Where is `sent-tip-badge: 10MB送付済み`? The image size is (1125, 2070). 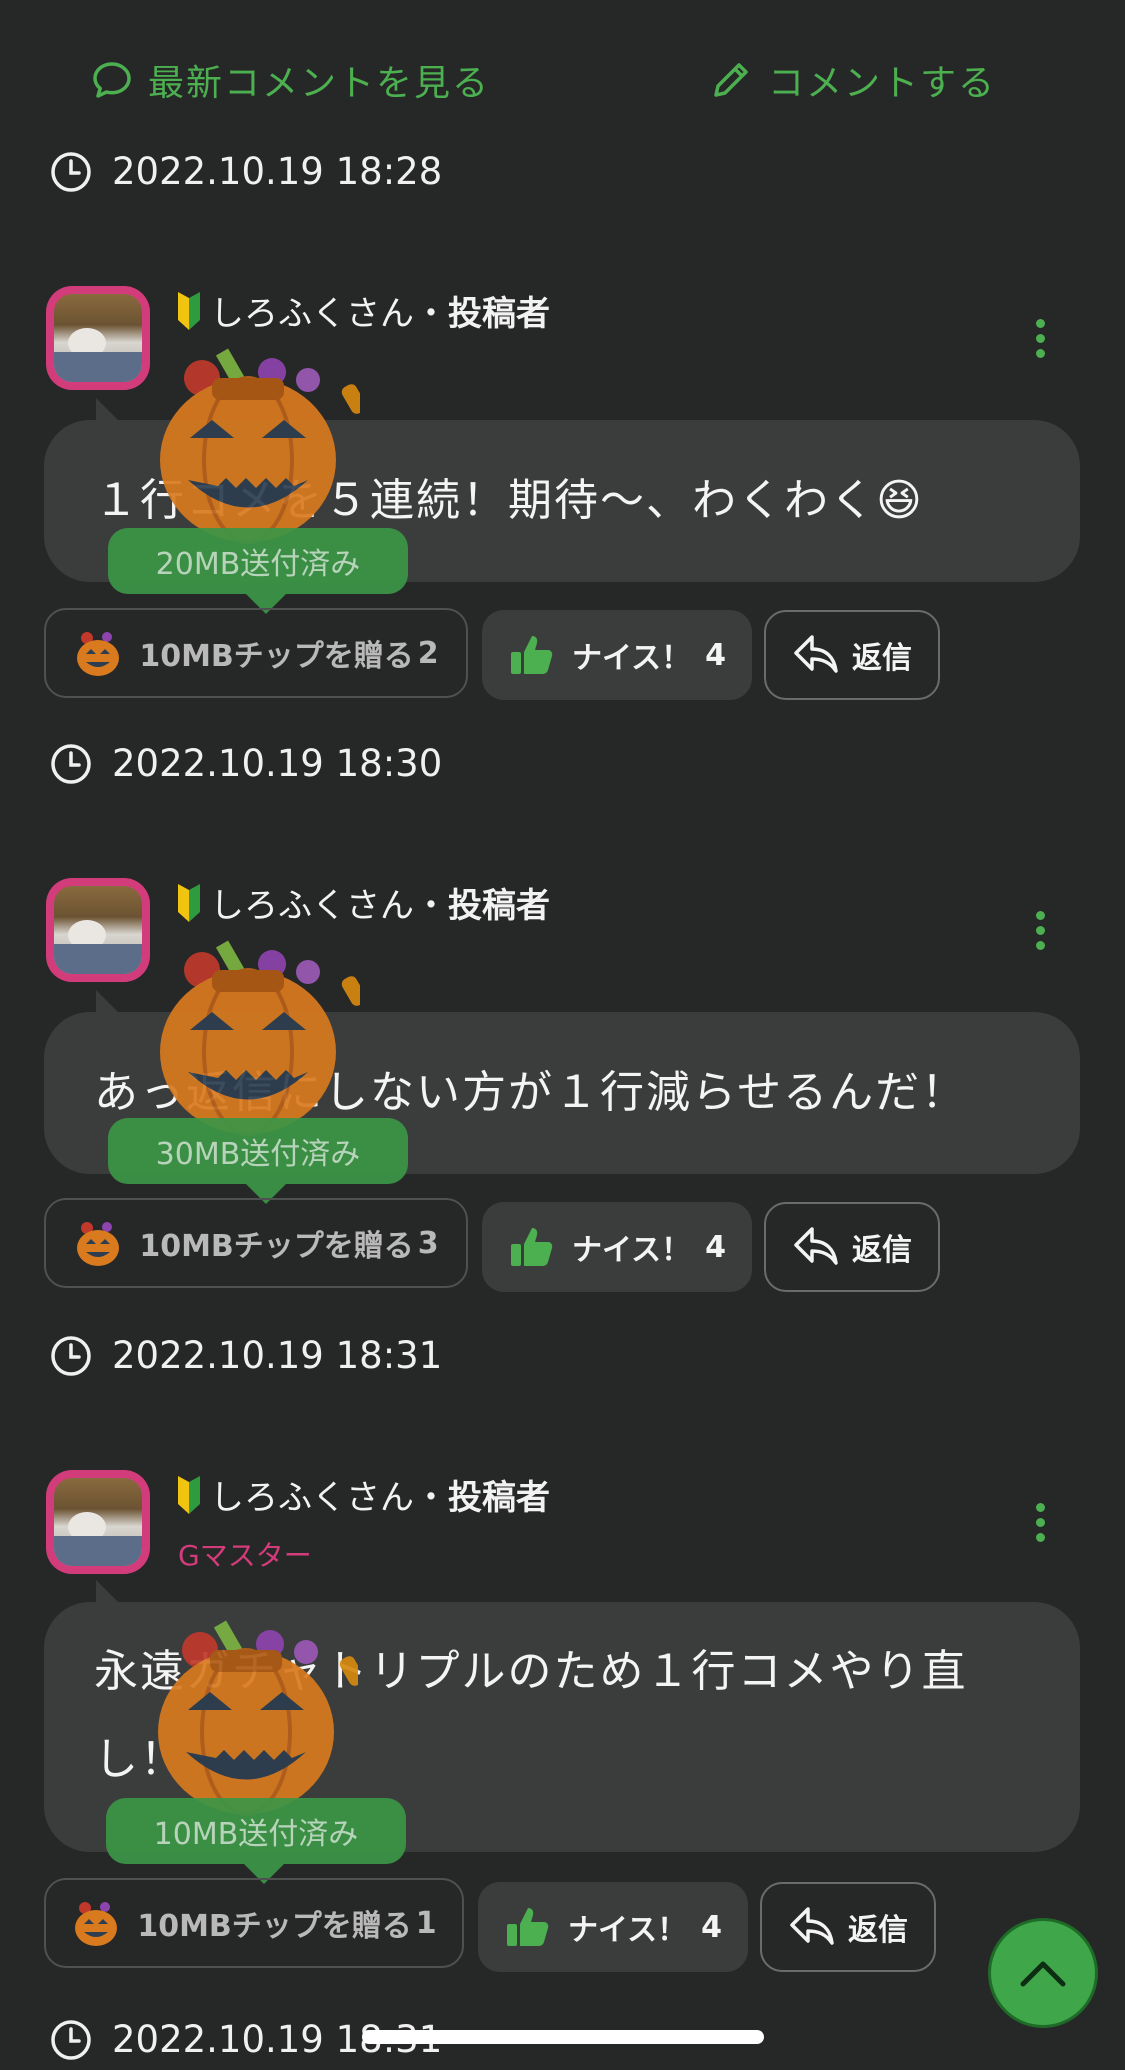 sent-tip-badge: 10MB送付済み is located at coordinates (256, 1841).